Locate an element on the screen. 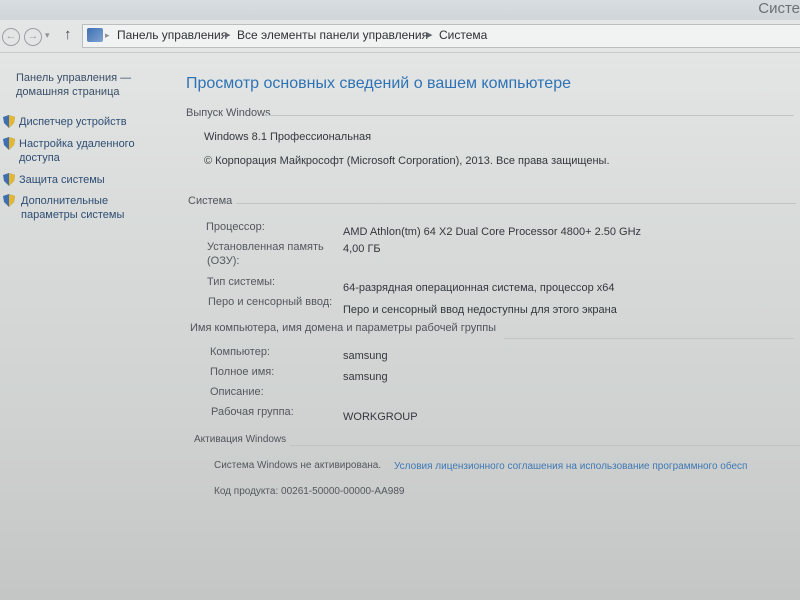 Image resolution: width=800 pixels, height=600 pixels. computer-name-value: samsung is located at coordinates (365, 356).